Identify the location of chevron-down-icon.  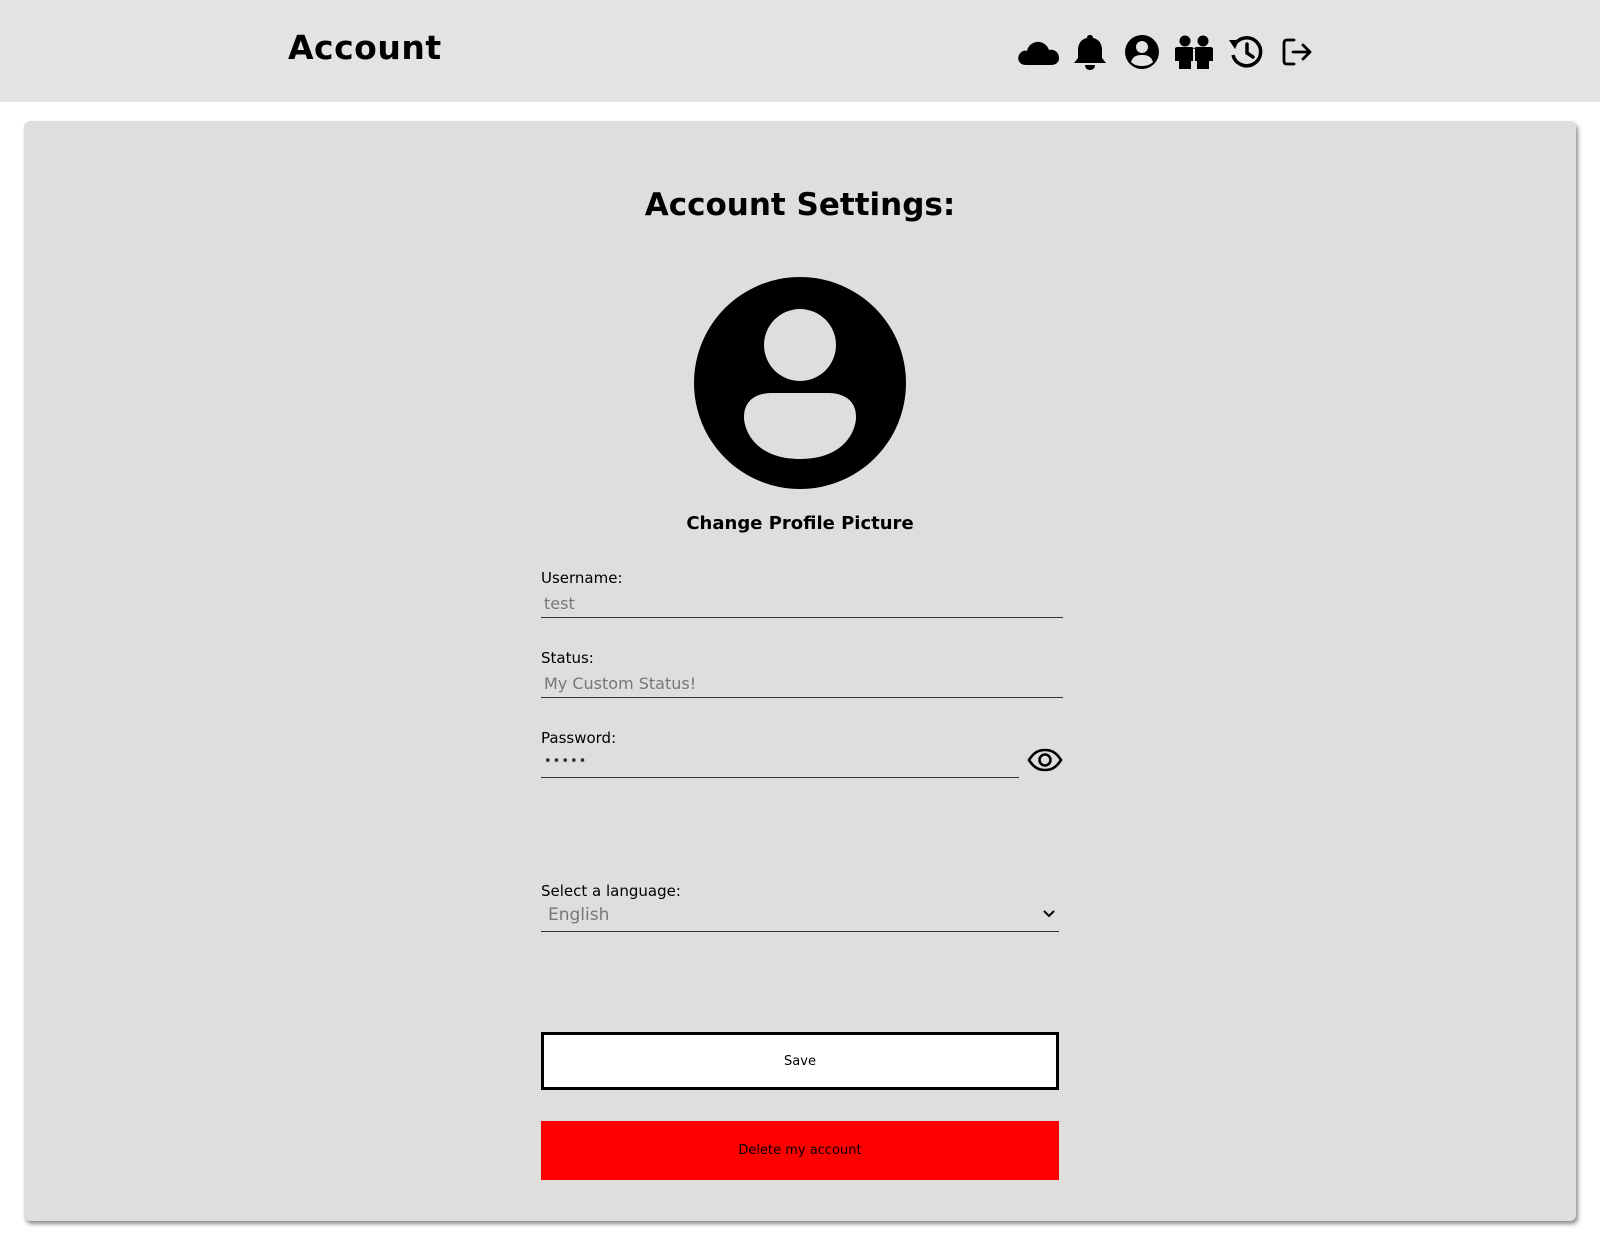
(1049, 914).